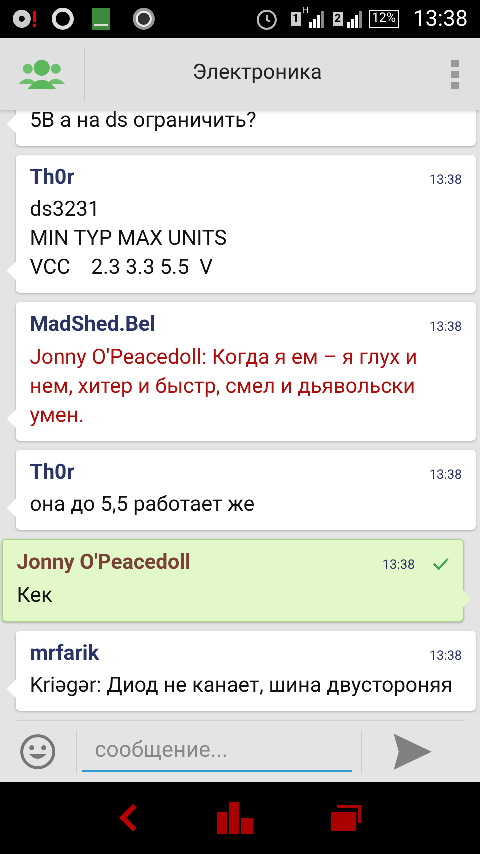 The width and height of the screenshot is (480, 854). What do you see at coordinates (65, 654) in the screenshot?
I see `sender-name: mrfarik` at bounding box center [65, 654].